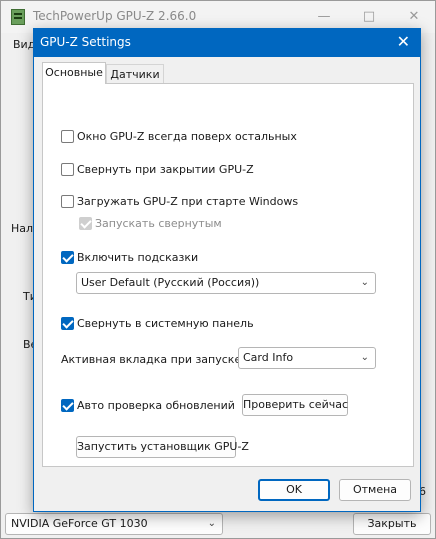  I want to click on minimize-on-close-option: Свернуть при закрытии GPU-Z, so click(157, 169).